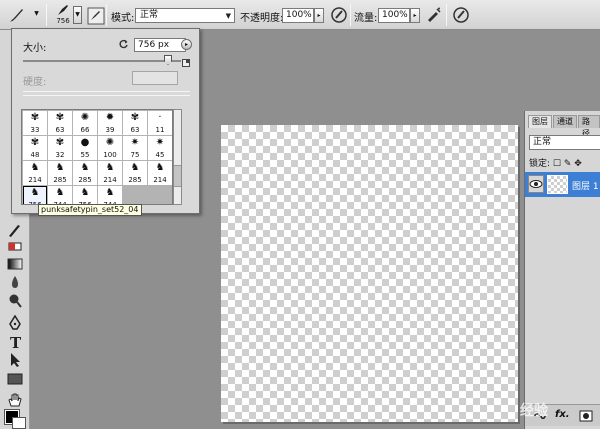  What do you see at coordinates (110, 142) in the screenshot?
I see `brush-tip-icon: ✺` at bounding box center [110, 142].